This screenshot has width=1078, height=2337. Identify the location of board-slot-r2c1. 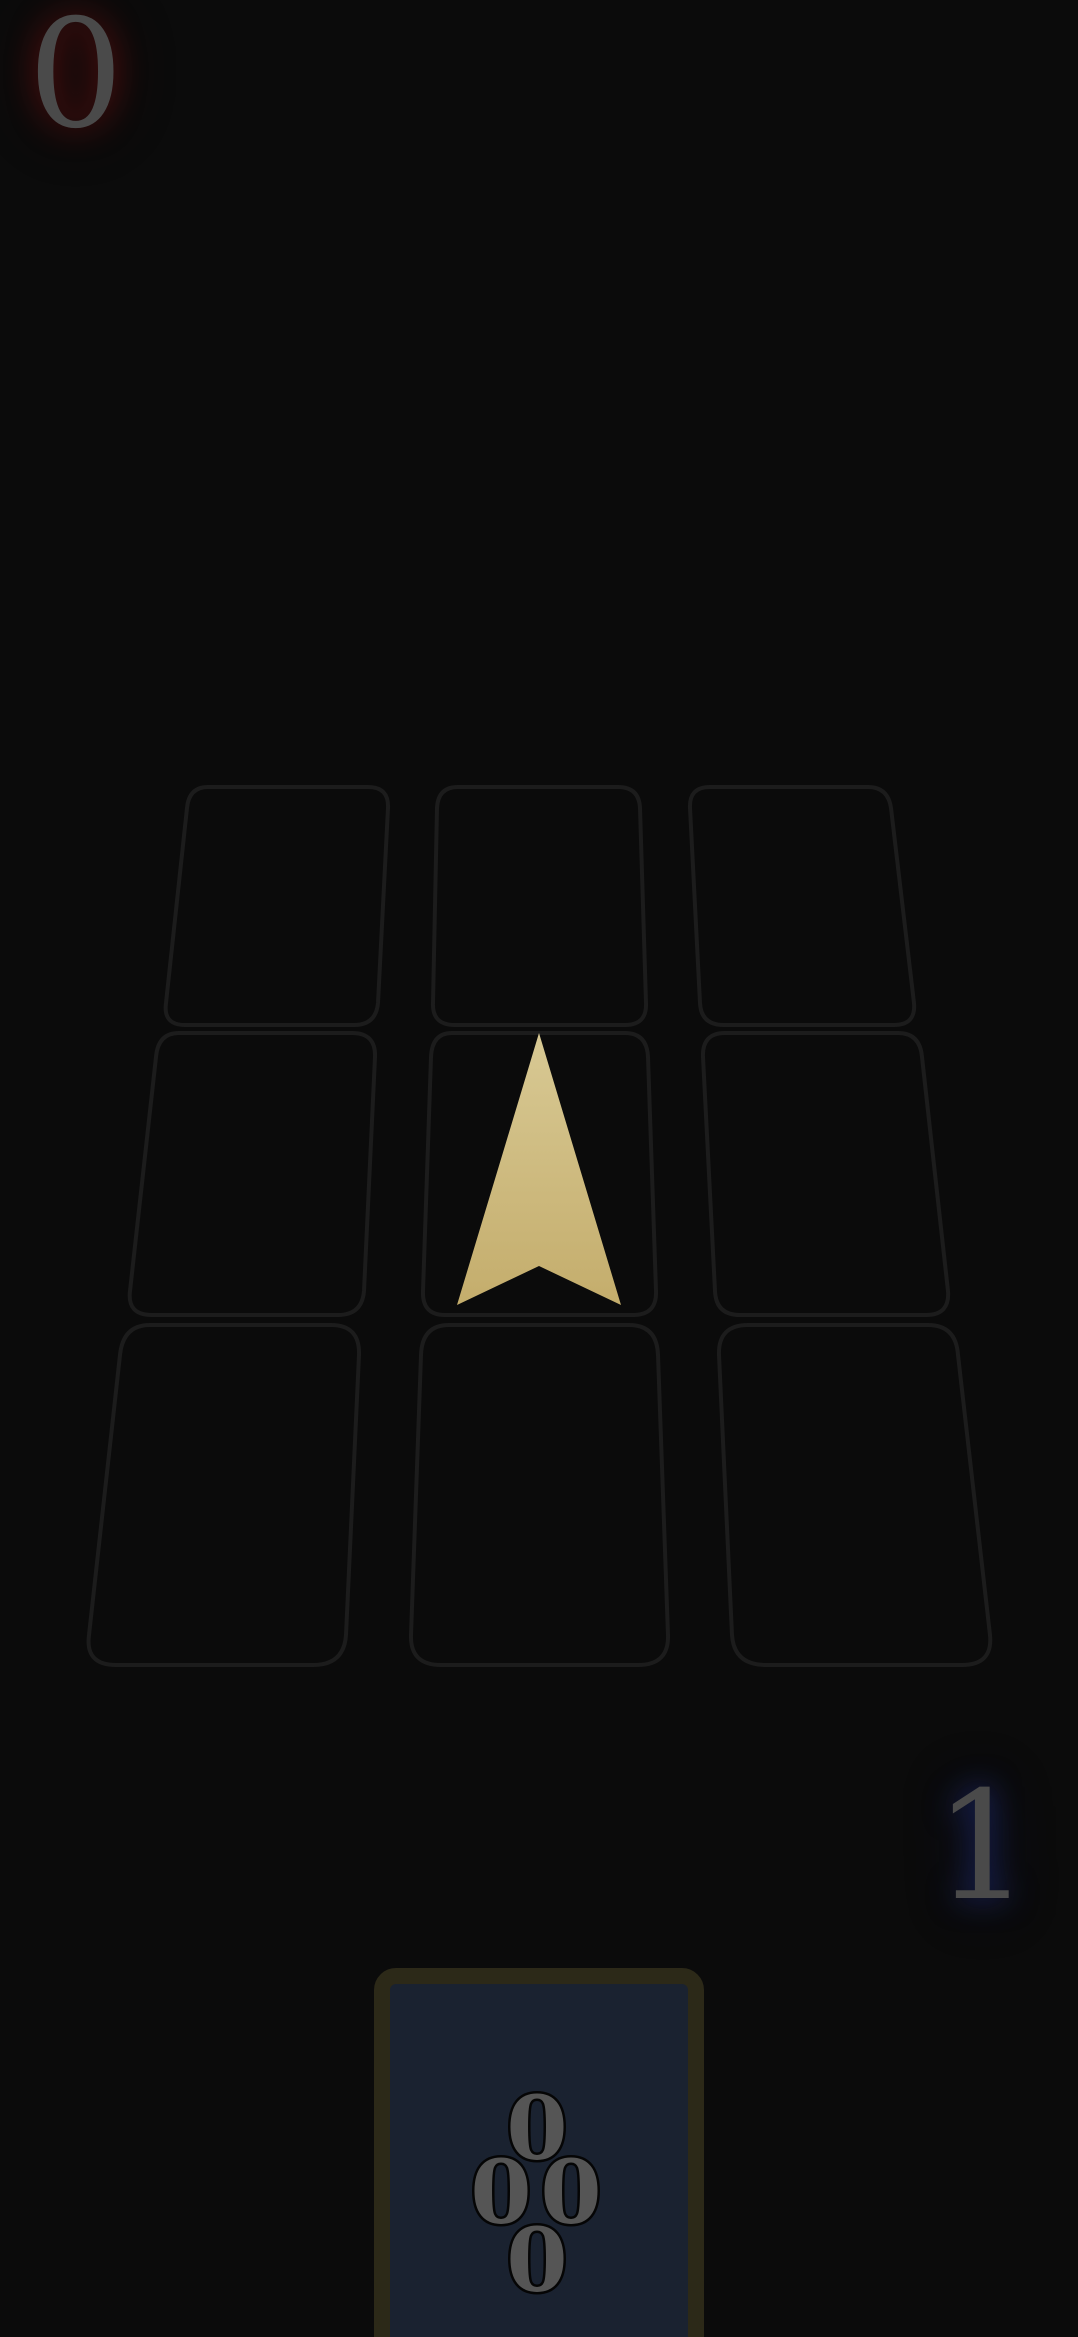
(252, 1174).